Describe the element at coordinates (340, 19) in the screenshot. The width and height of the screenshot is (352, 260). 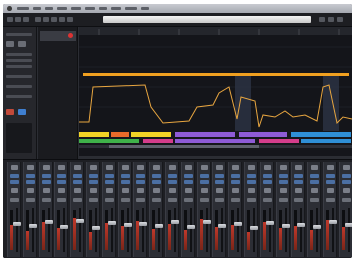
I see `media-button` at that location.